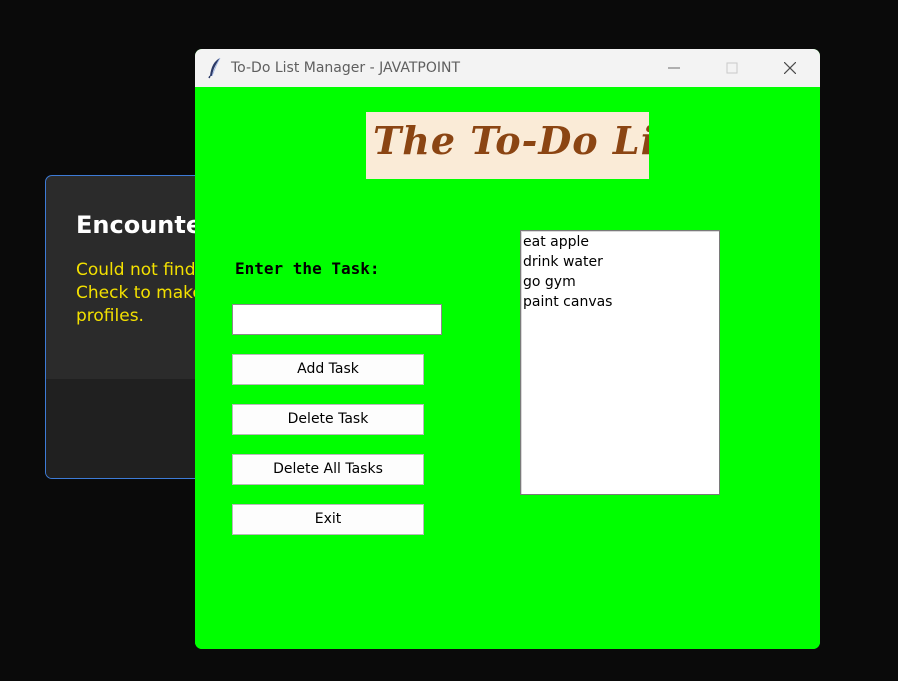 This screenshot has width=898, height=681. Describe the element at coordinates (511, 140) in the screenshot. I see `banner-title: The To-Do List` at that location.